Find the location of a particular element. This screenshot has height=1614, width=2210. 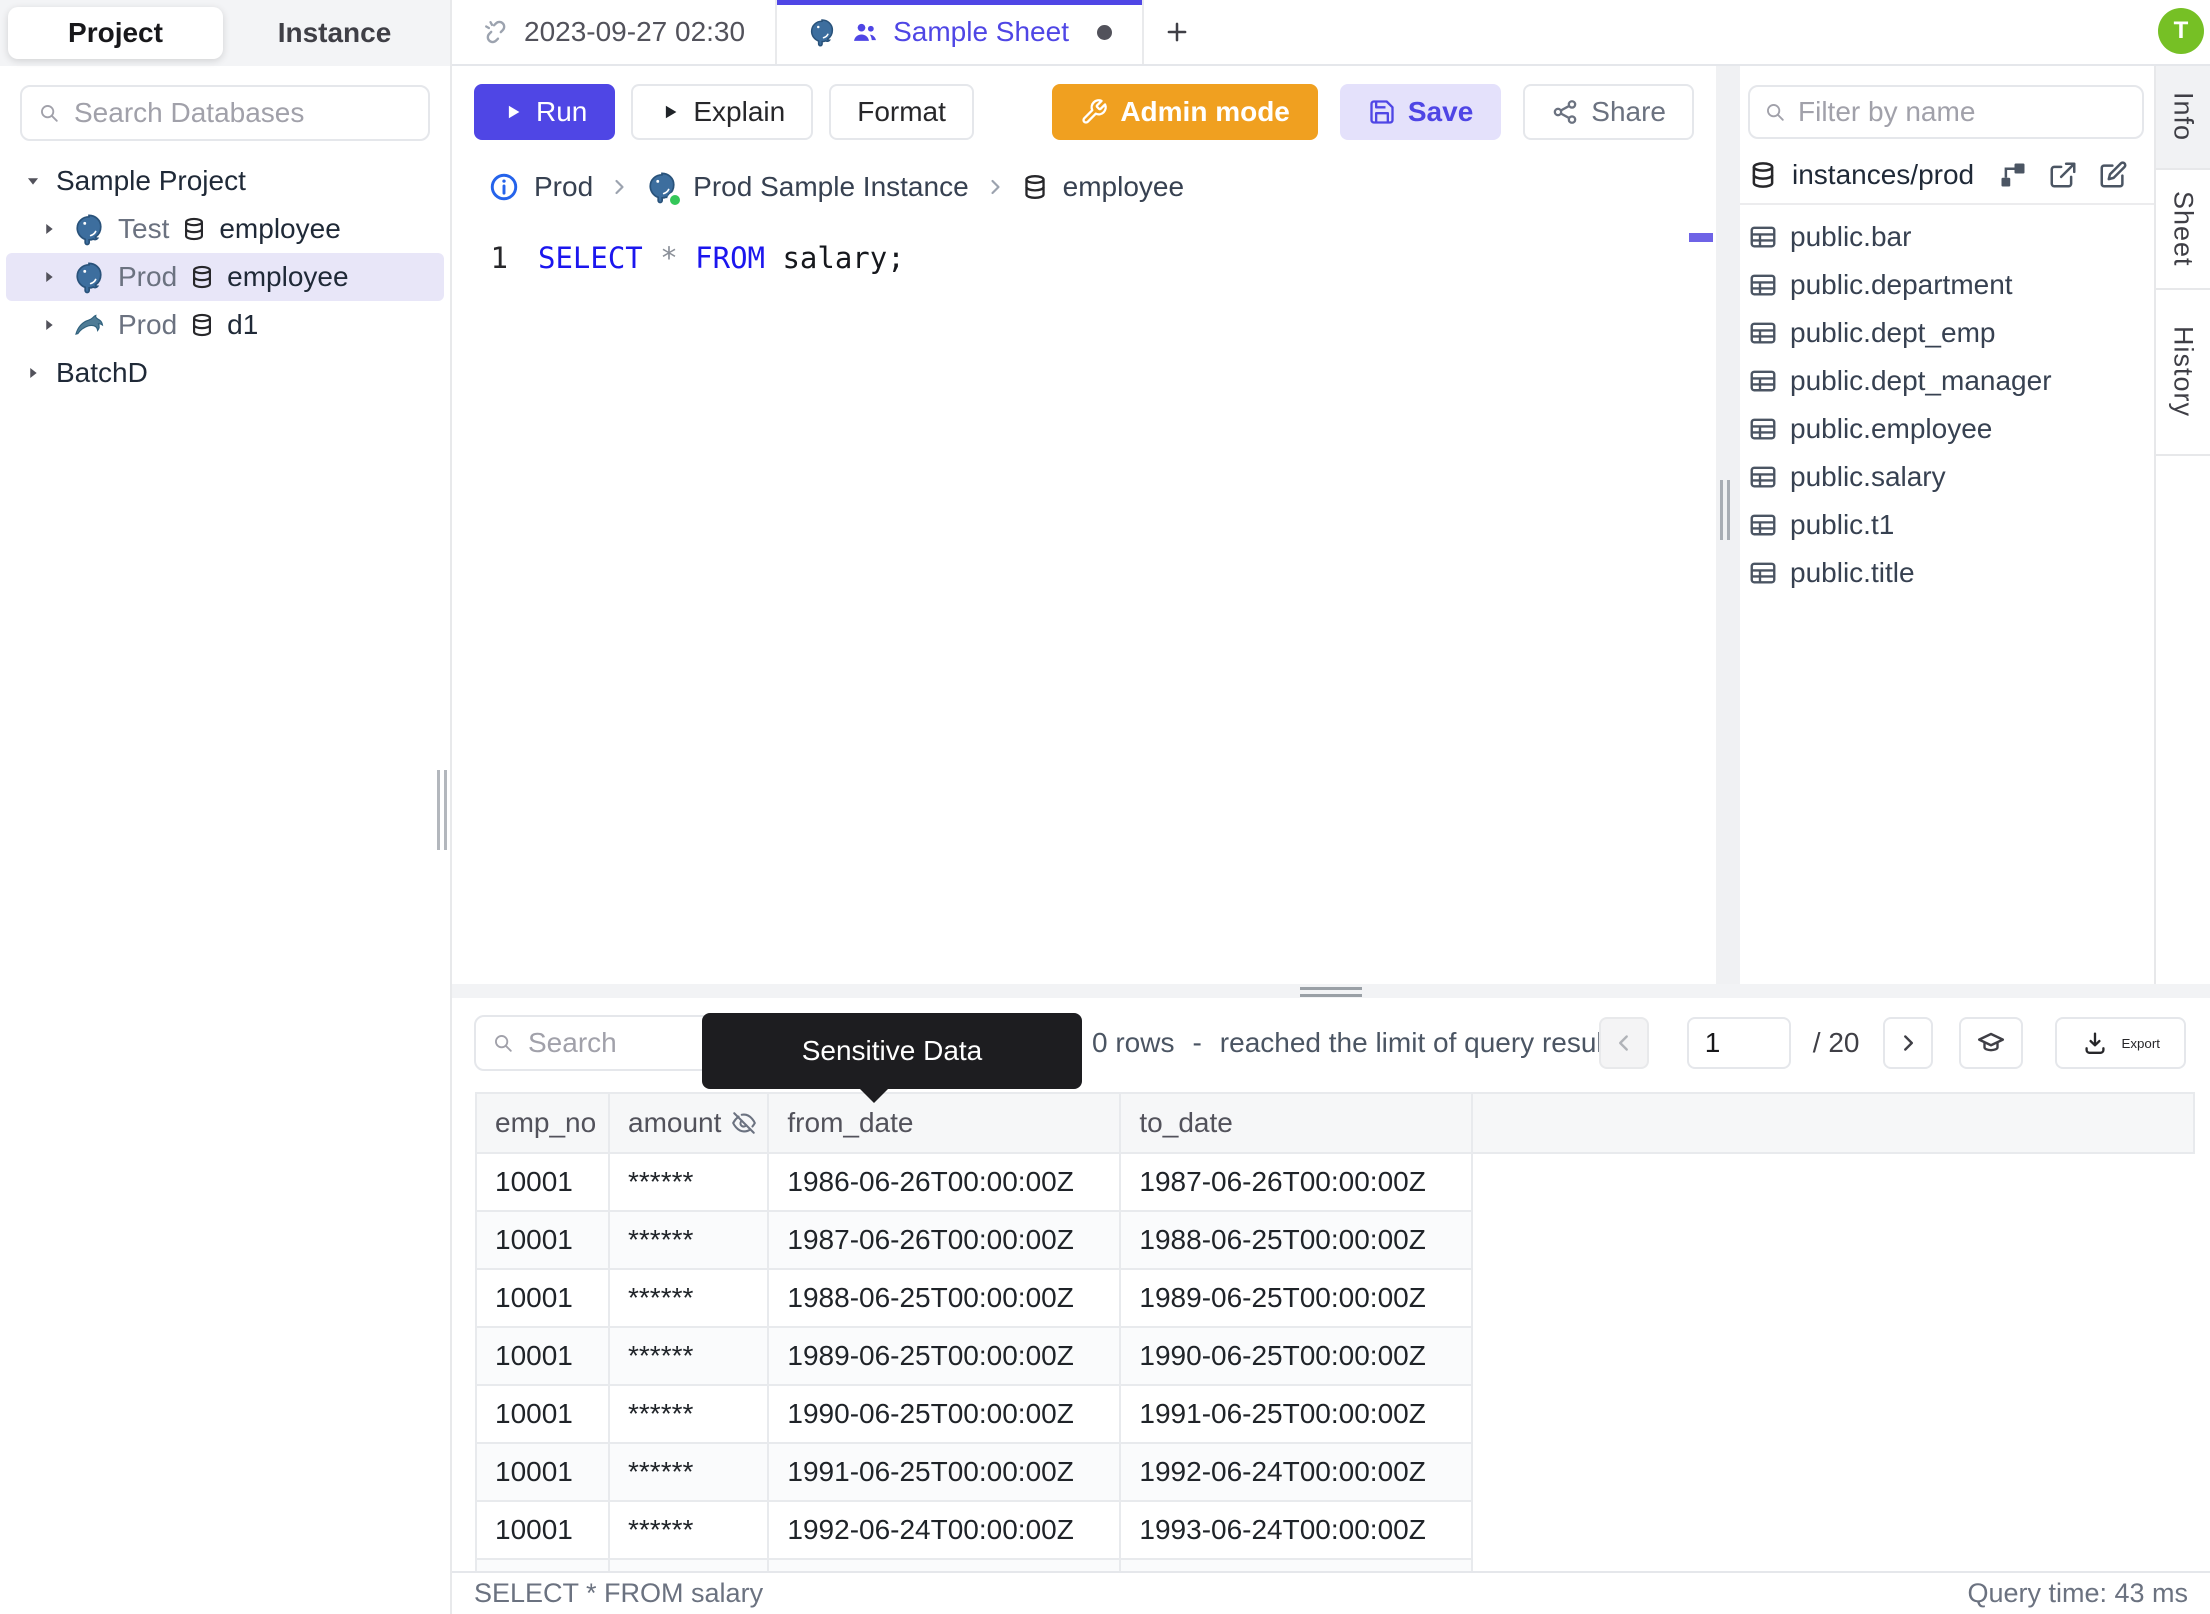

edit-icon is located at coordinates (2113, 175).